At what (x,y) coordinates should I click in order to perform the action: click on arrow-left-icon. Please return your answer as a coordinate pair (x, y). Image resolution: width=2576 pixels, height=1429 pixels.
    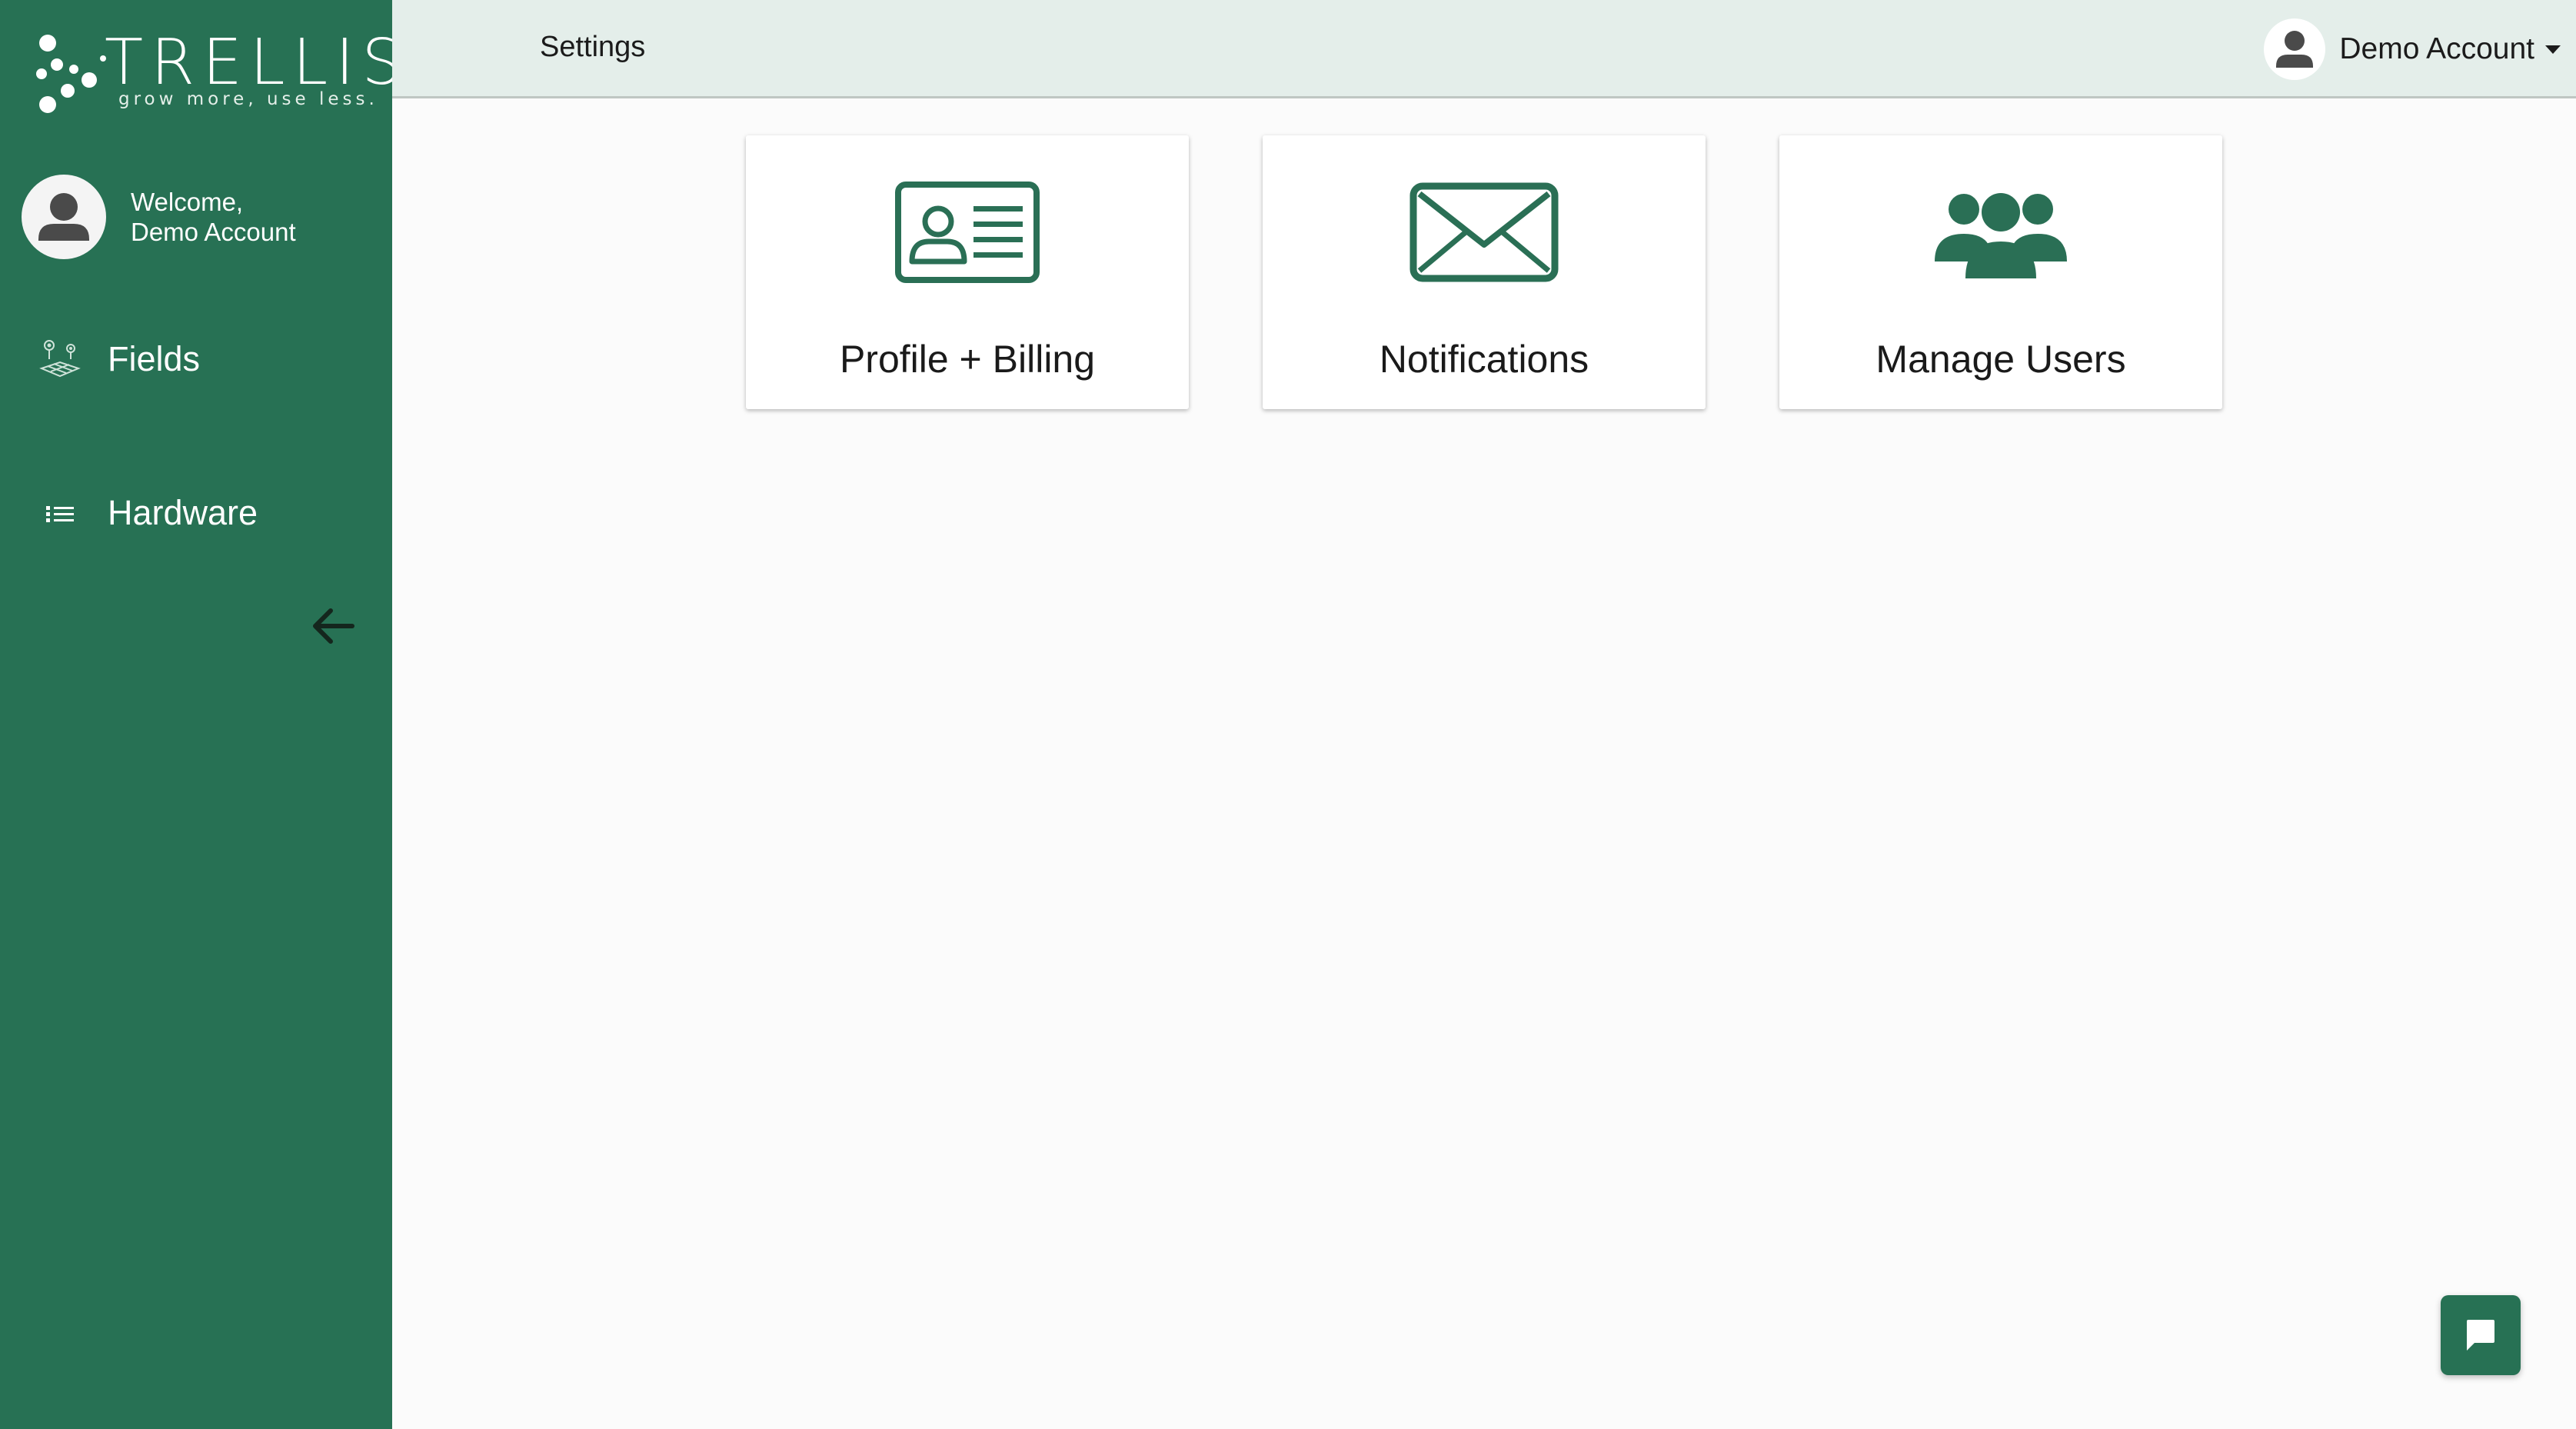
    Looking at the image, I should click on (333, 626).